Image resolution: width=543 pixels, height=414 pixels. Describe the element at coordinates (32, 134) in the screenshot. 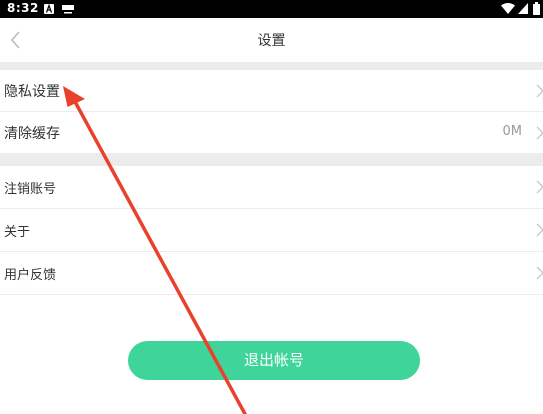

I see `row-label: 清除缓存` at that location.